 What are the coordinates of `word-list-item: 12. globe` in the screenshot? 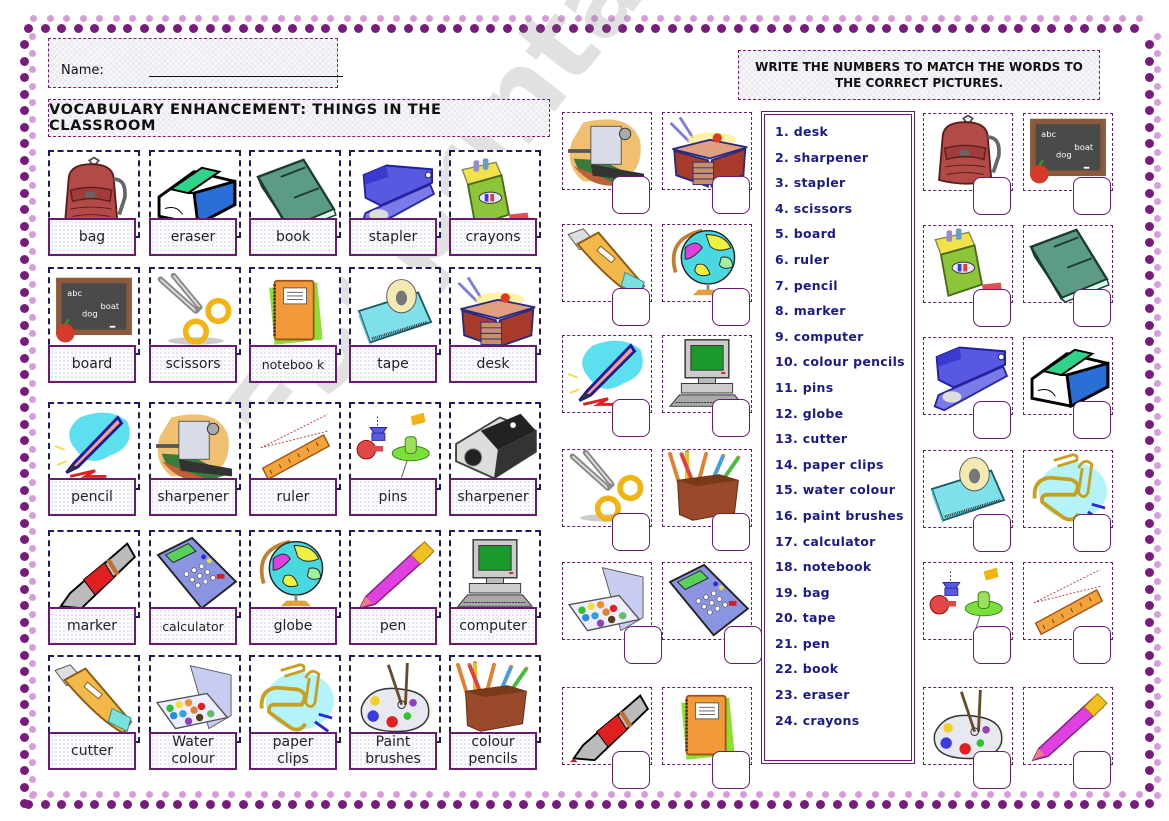 It's located at (809, 413).